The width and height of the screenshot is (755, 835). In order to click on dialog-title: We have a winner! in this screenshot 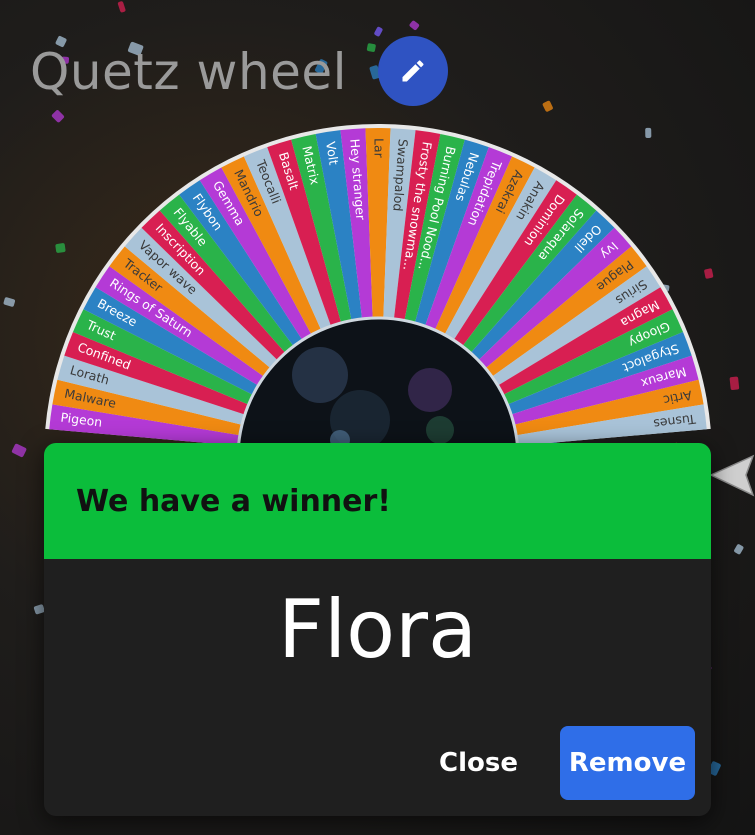, I will do `click(233, 501)`.